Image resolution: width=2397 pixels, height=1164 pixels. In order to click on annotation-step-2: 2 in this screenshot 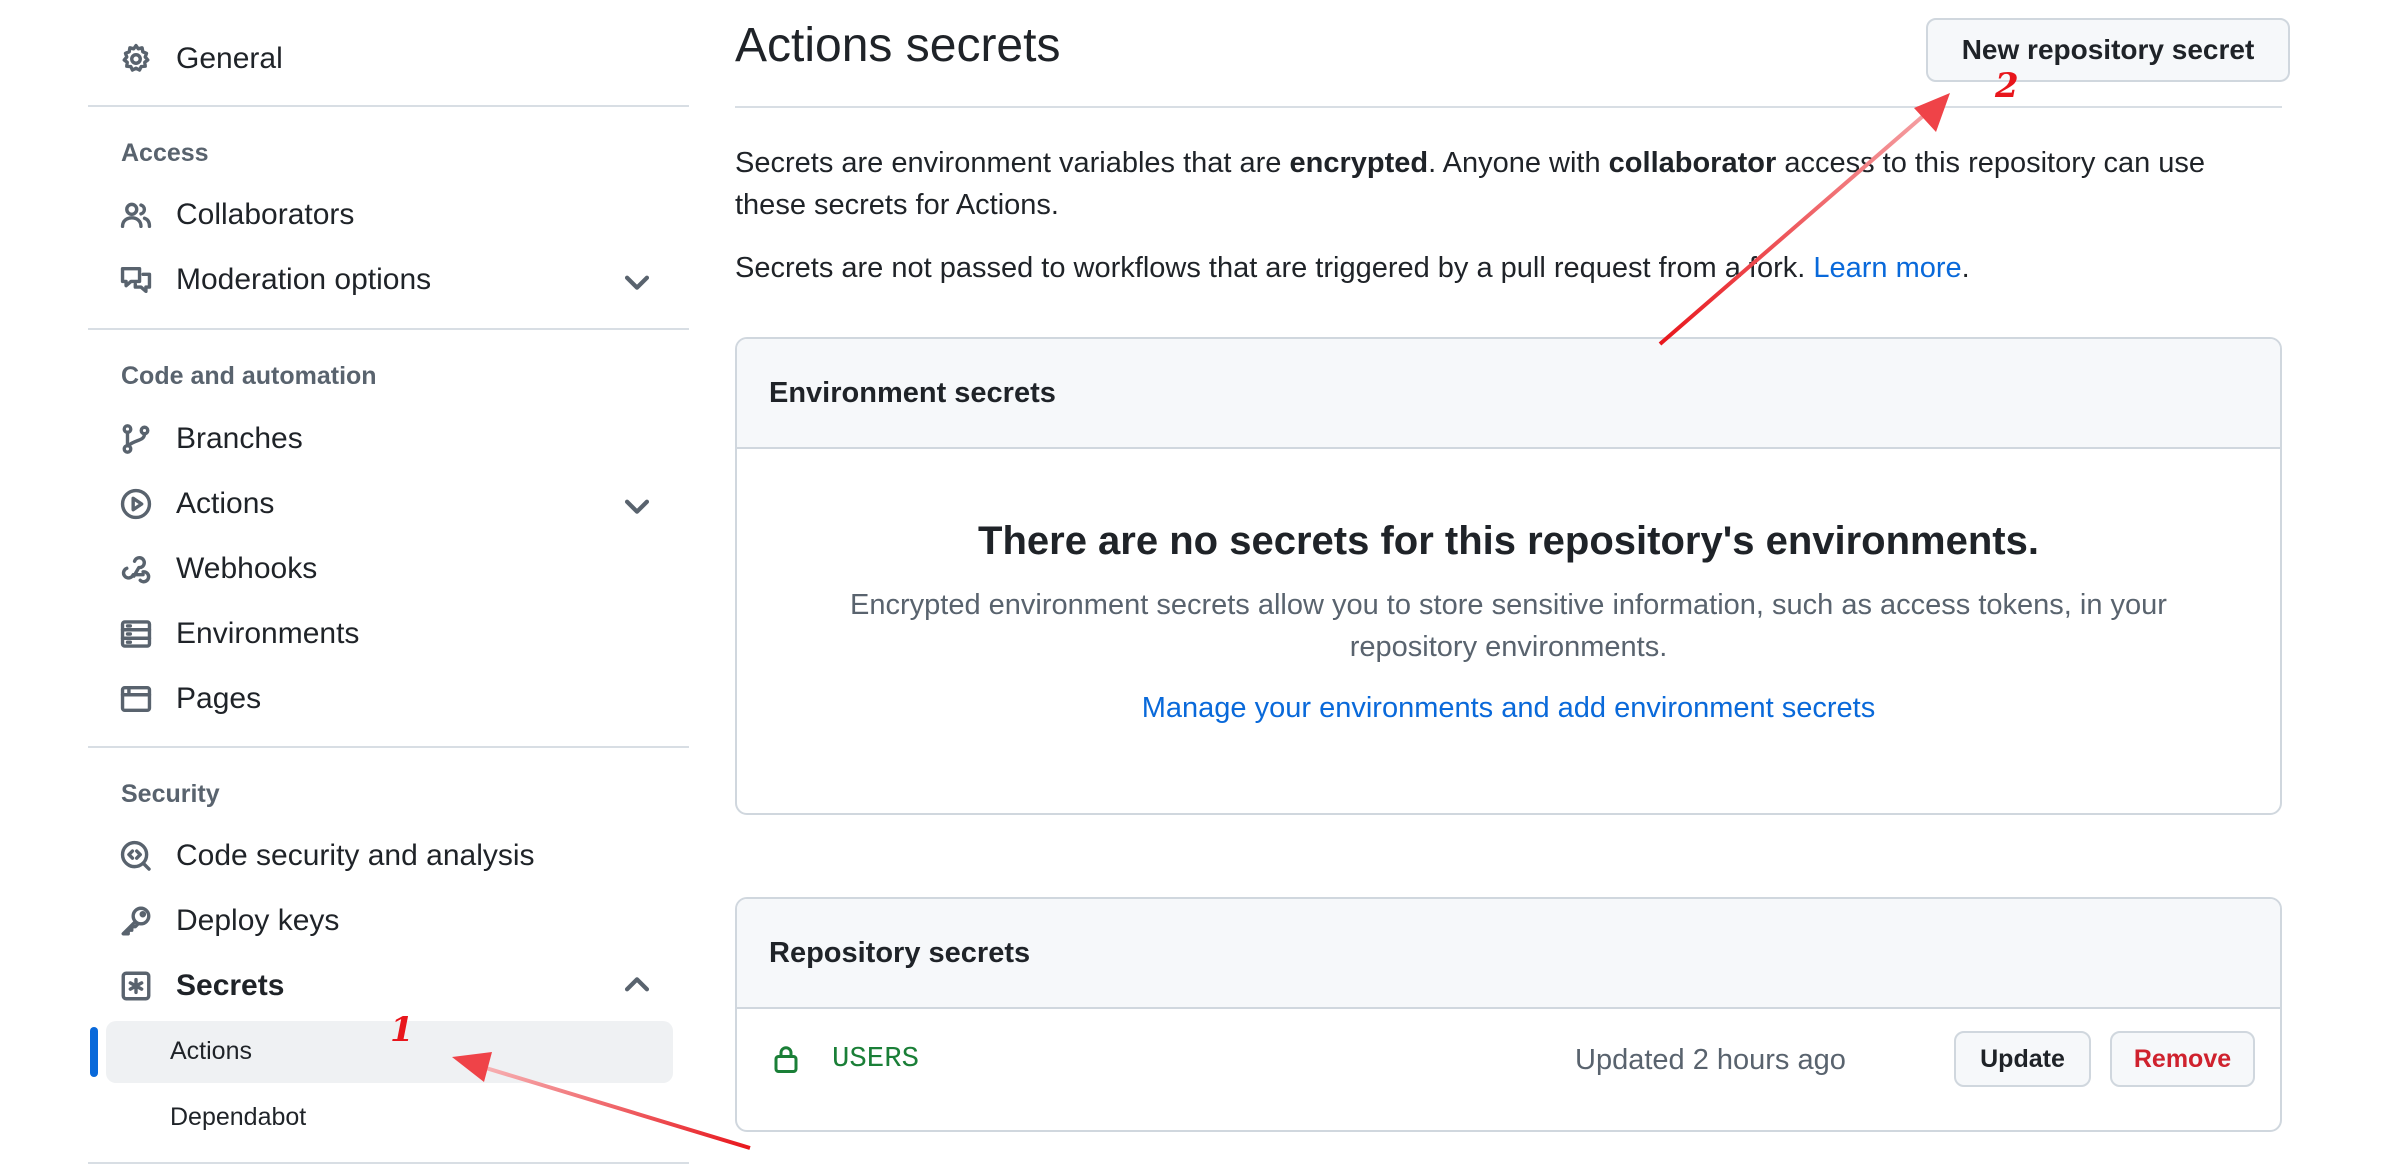, I will do `click(2007, 86)`.